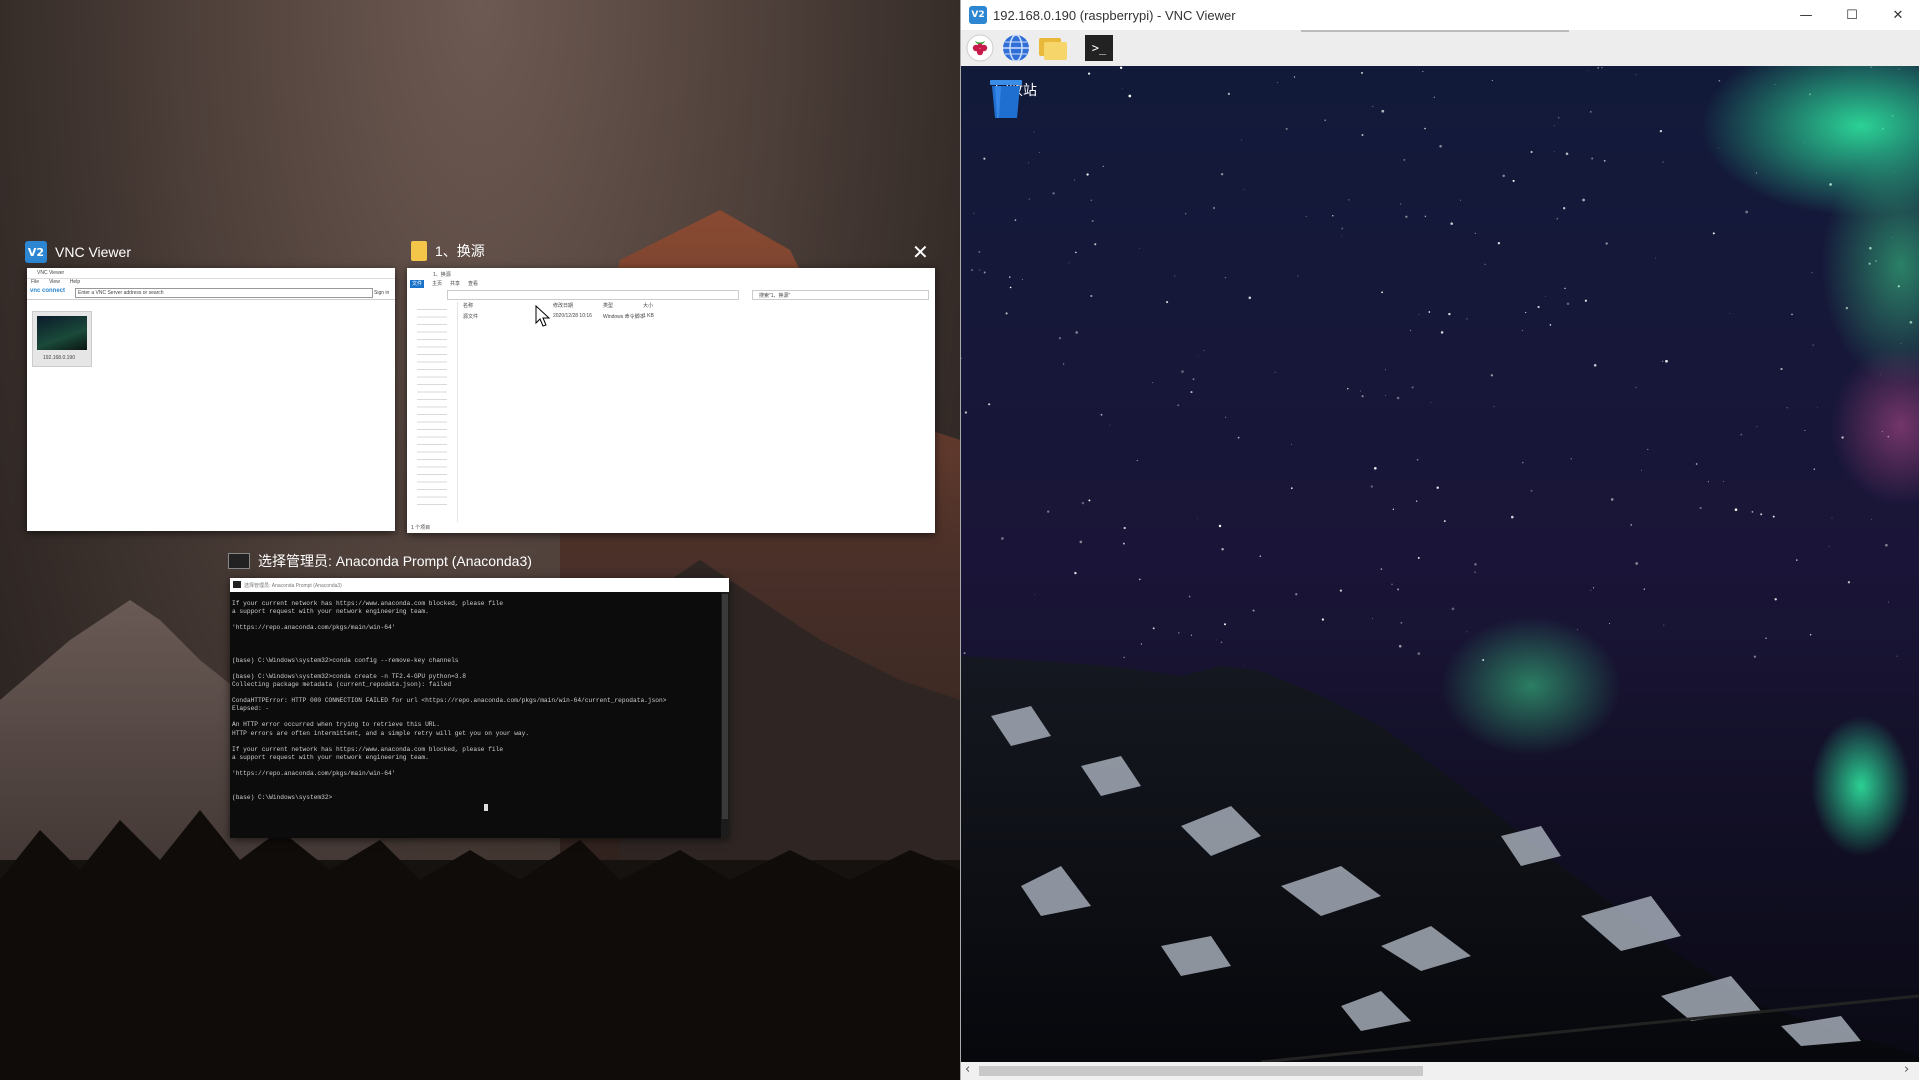 The image size is (1920, 1080). I want to click on search-placeholder: 搜索"1、换源", so click(775, 296).